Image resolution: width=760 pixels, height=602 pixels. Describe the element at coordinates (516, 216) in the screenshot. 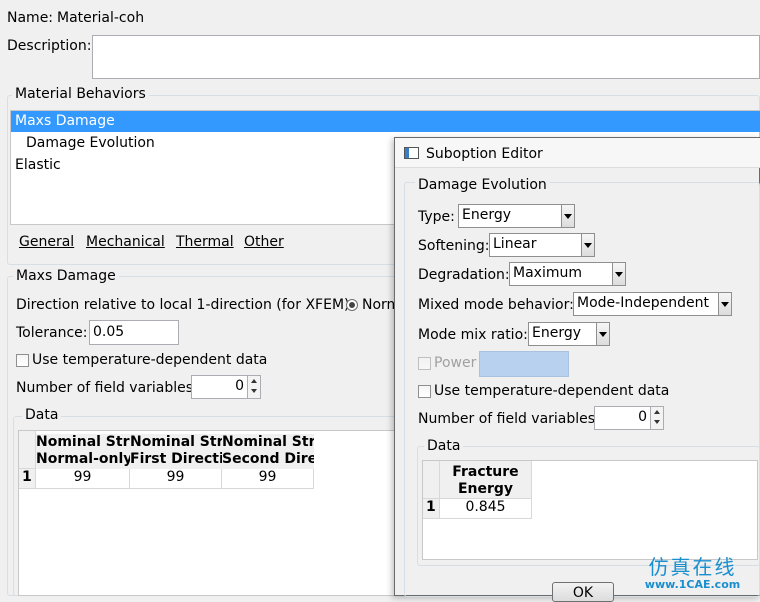

I see `type-select: Energy` at that location.